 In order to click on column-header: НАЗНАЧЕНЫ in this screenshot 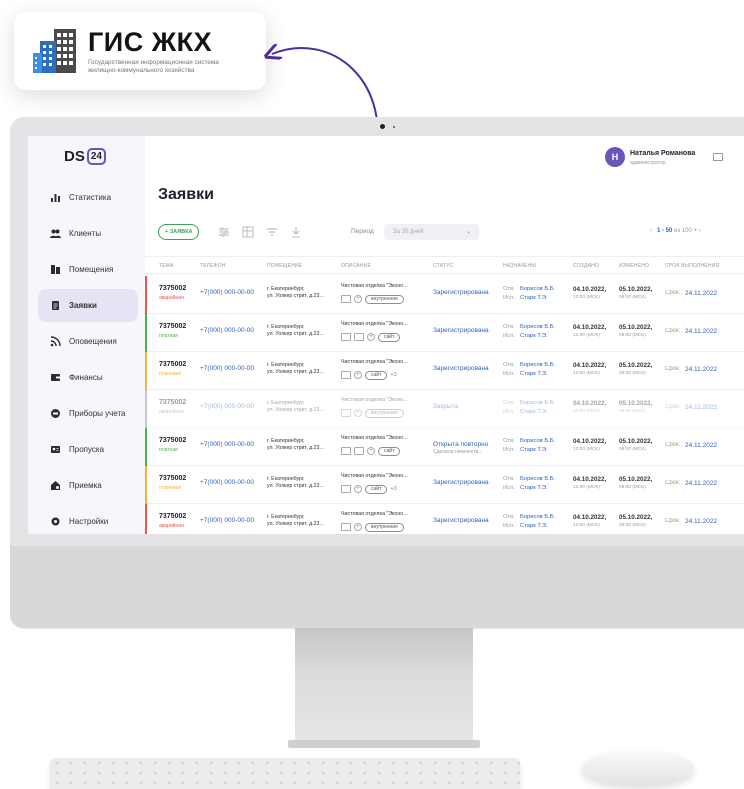, I will do `click(519, 266)`.